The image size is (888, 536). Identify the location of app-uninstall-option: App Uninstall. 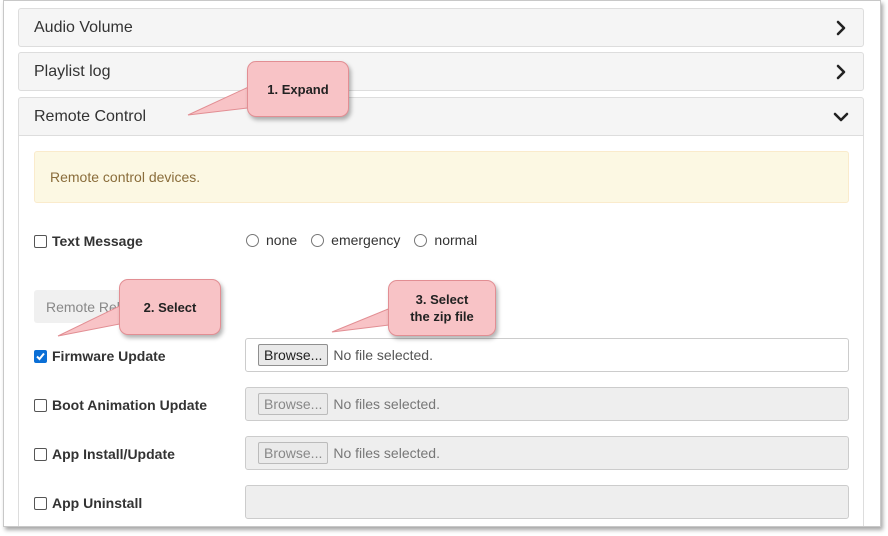
(88, 503).